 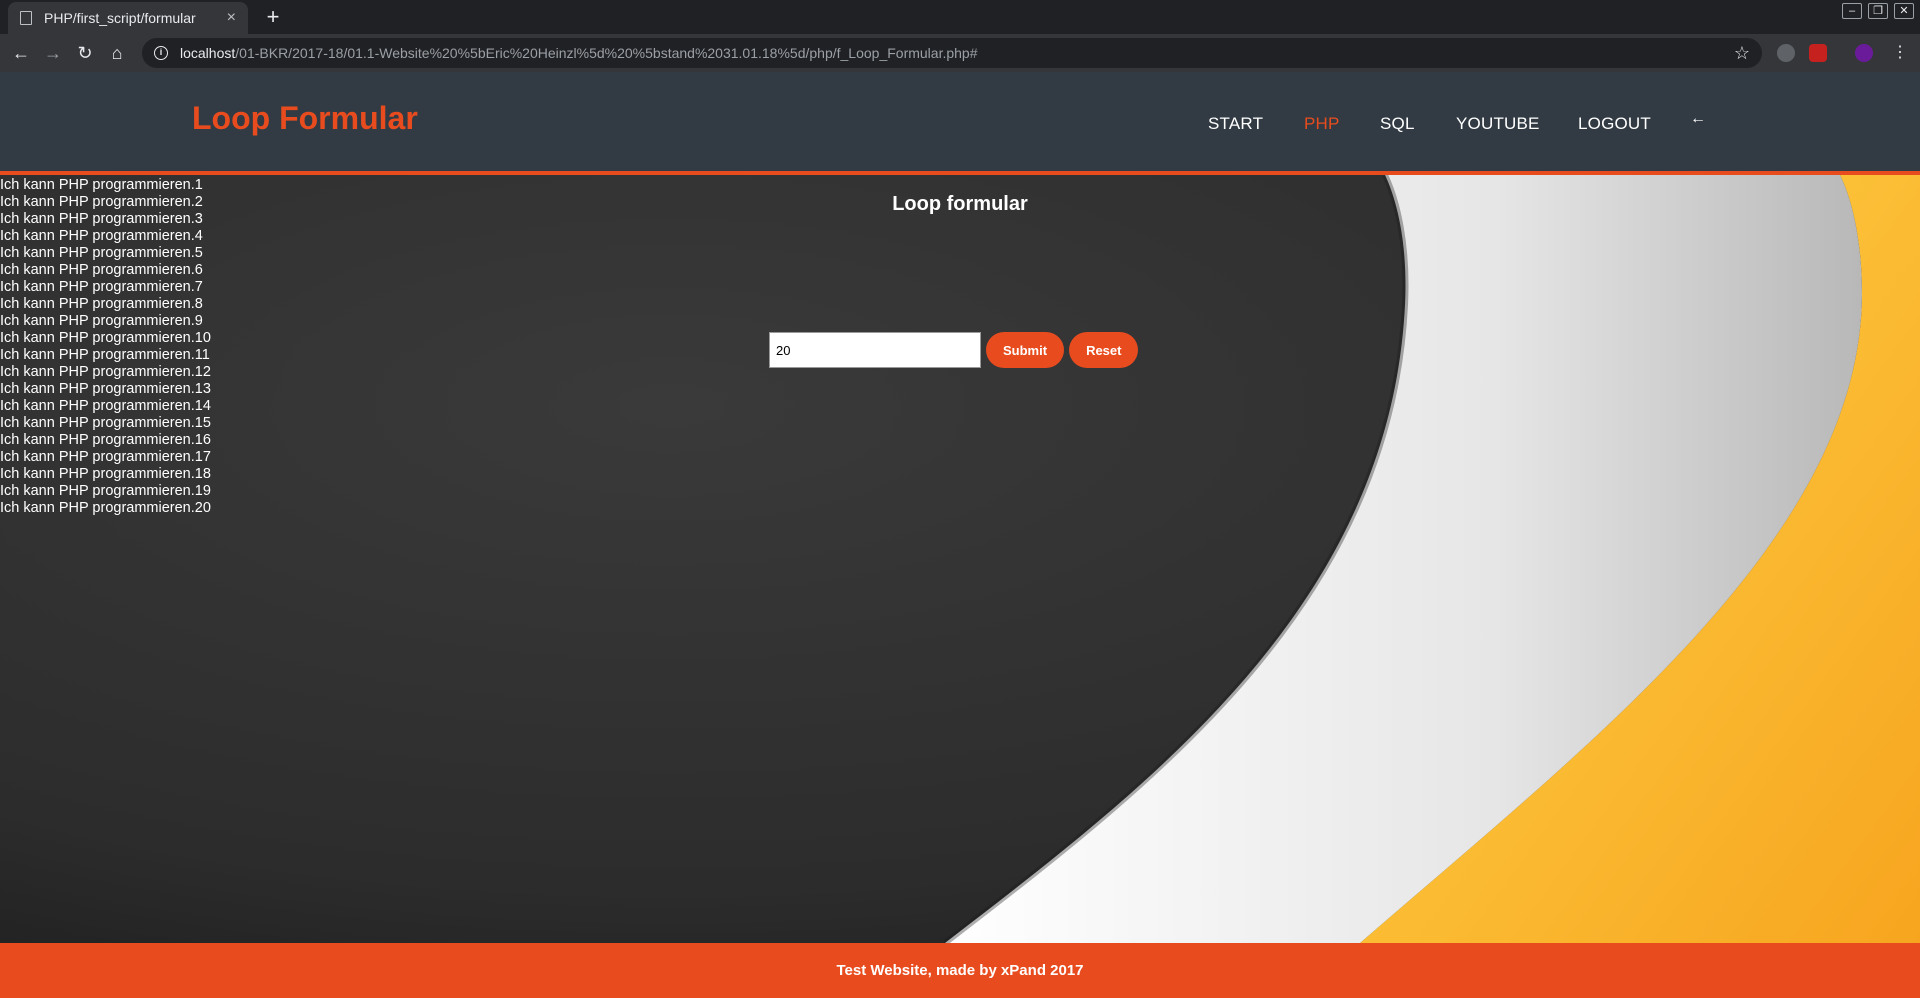 What do you see at coordinates (1904, 11) in the screenshot?
I see `close-window-button: ✕` at bounding box center [1904, 11].